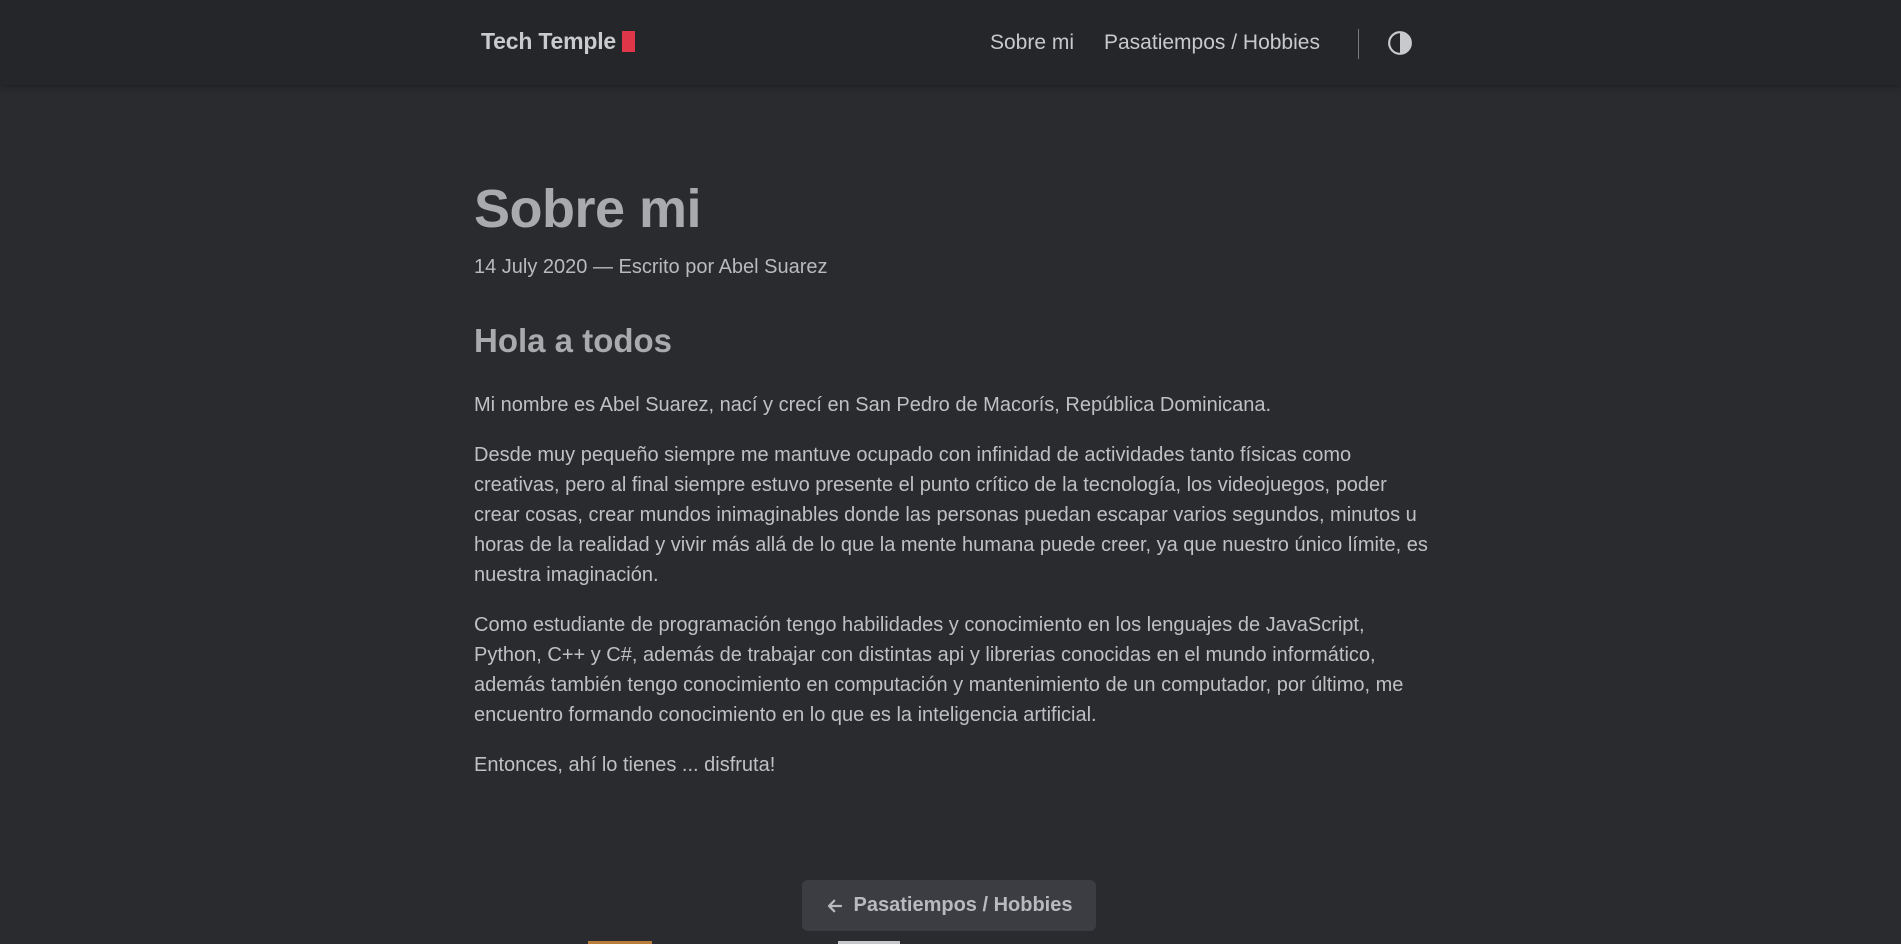 The height and width of the screenshot is (944, 1901). Describe the element at coordinates (834, 905) in the screenshot. I see `arrow-left-icon` at that location.